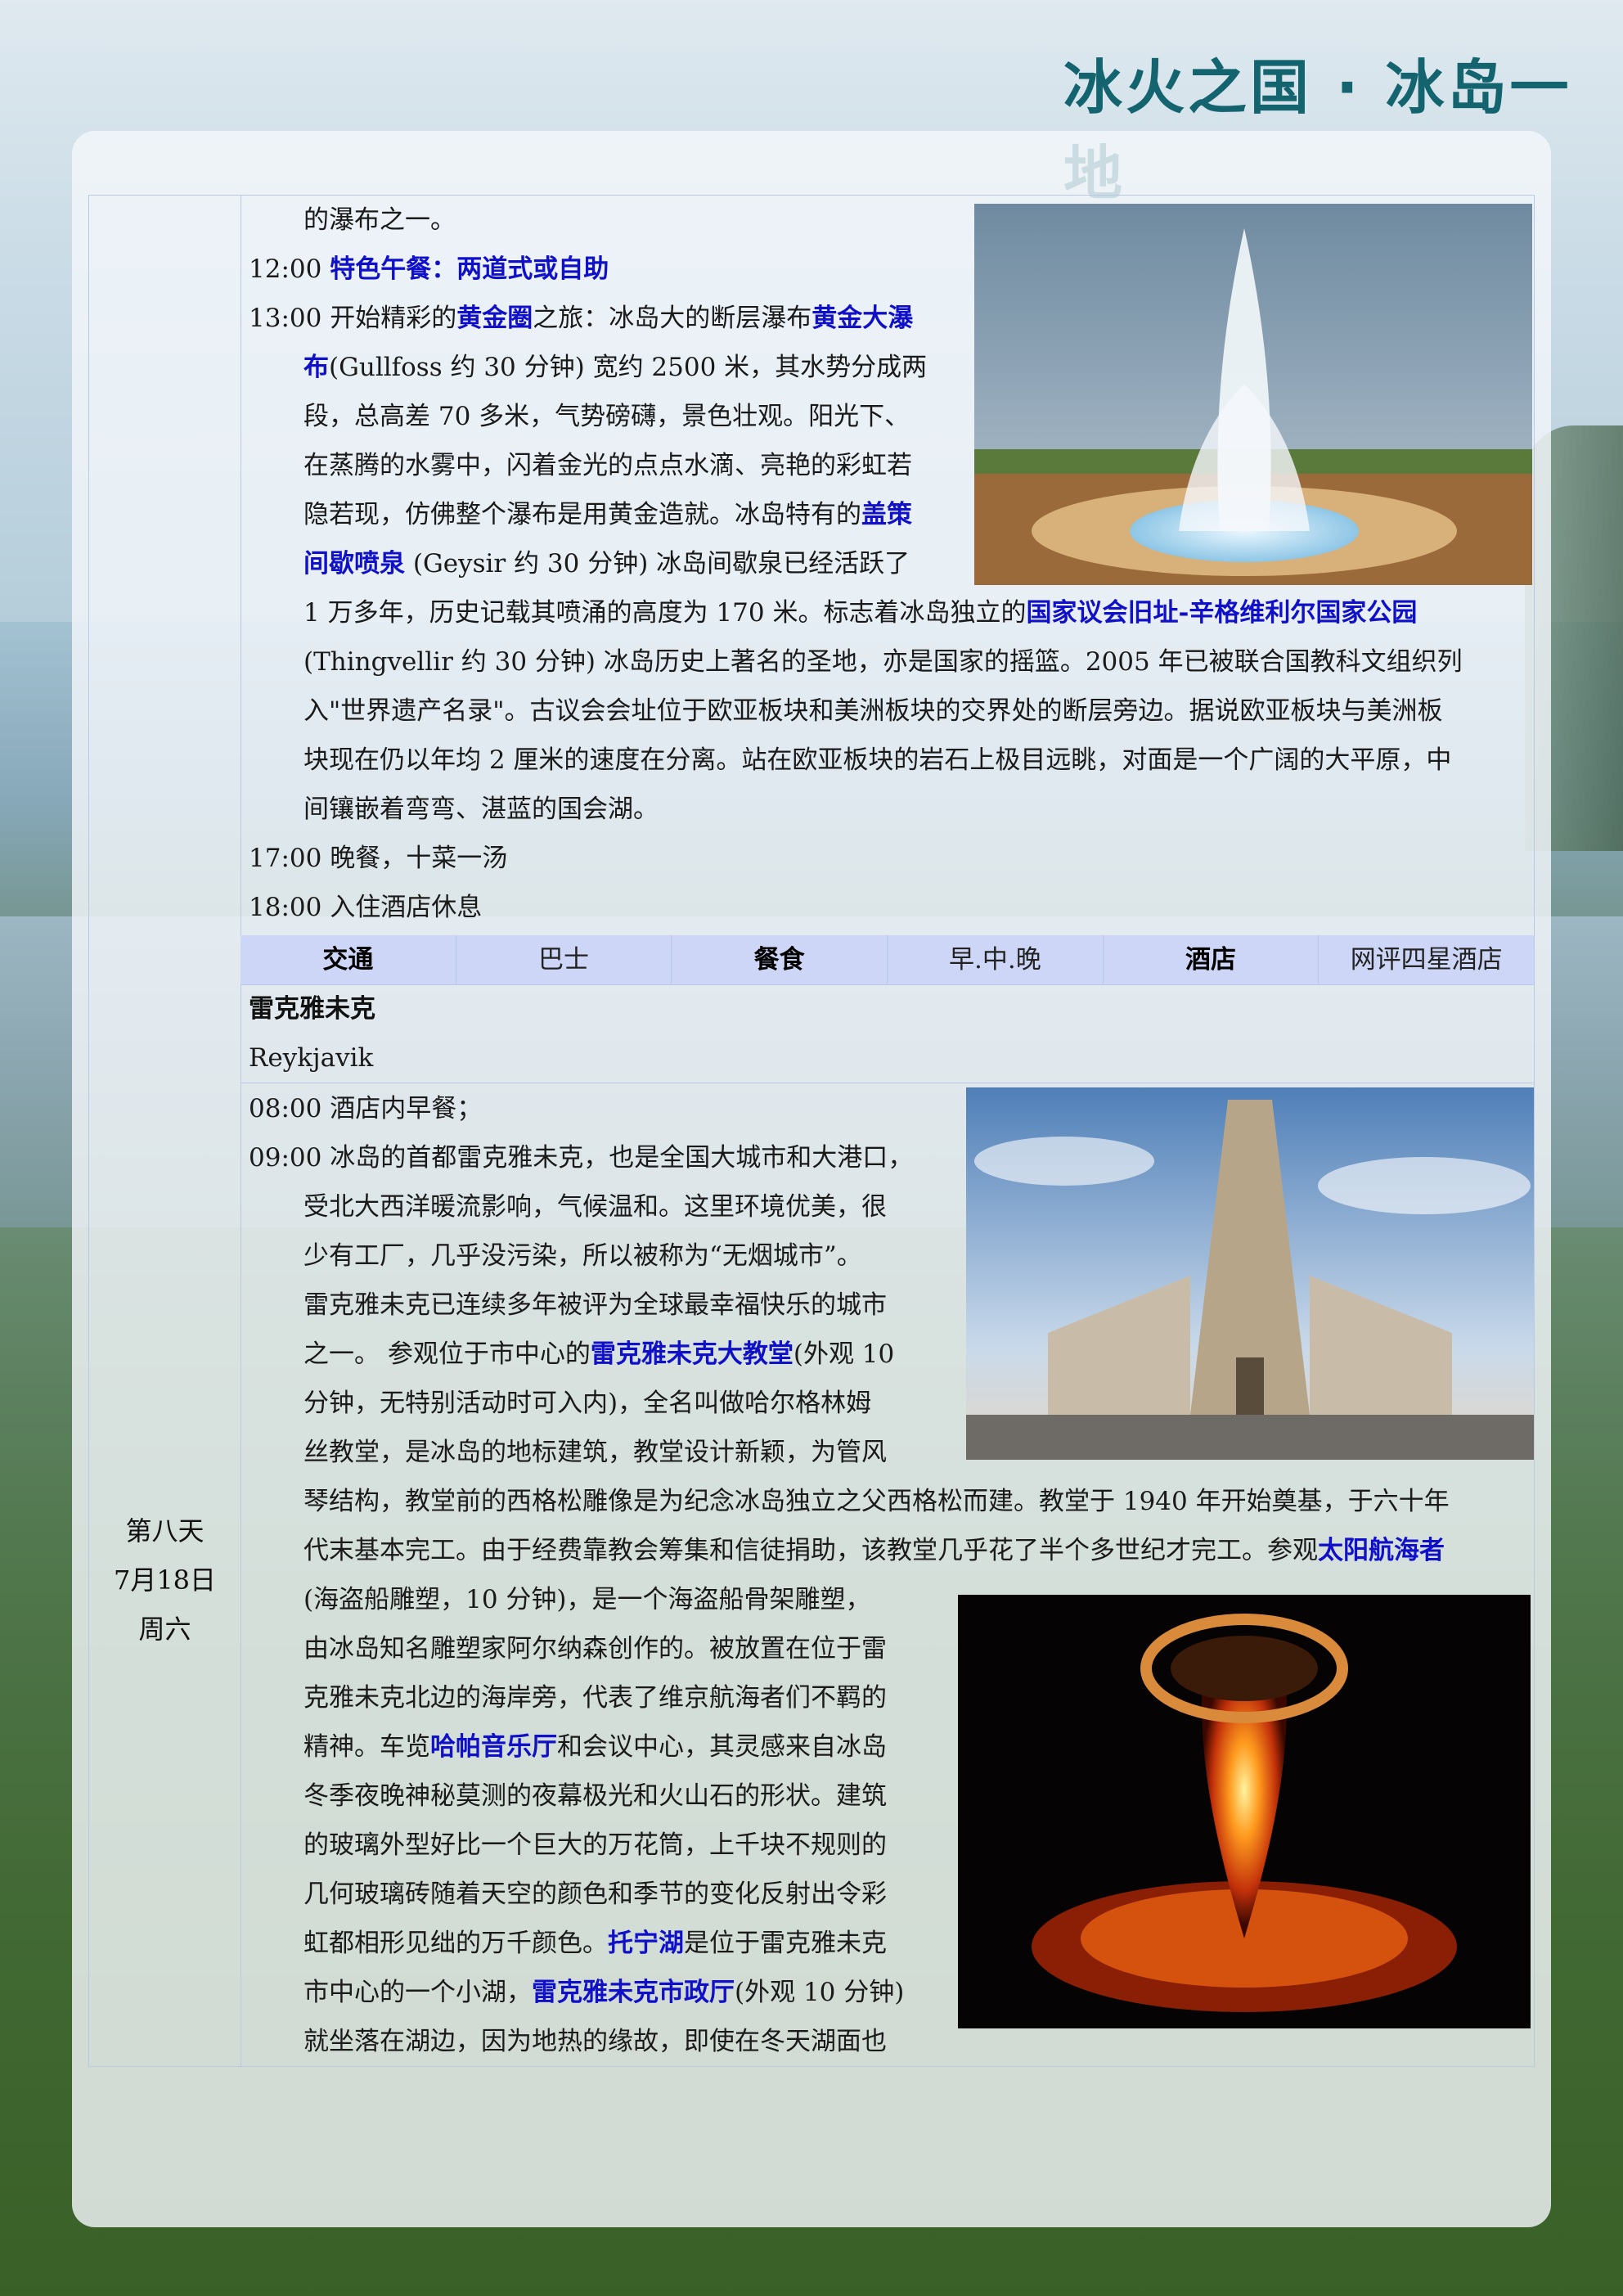 The image size is (1623, 2296). Describe the element at coordinates (887, 984) in the screenshot. I see `row-divider` at that location.